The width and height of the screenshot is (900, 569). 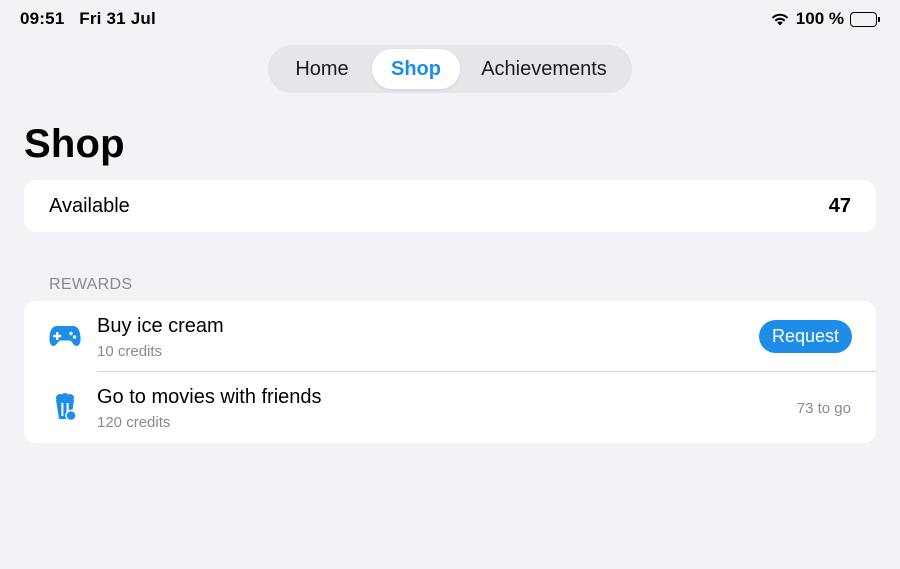 I want to click on credits-to-go: 73 to go, so click(x=823, y=408).